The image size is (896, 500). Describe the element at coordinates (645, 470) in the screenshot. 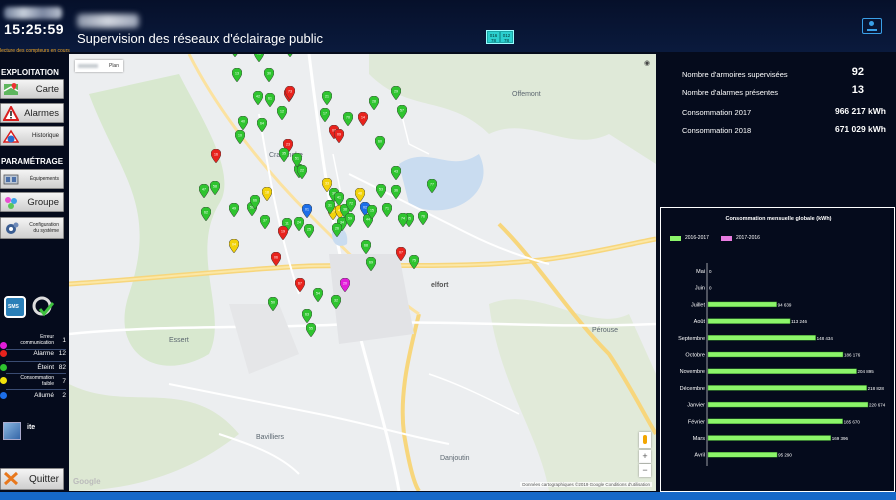

I see `zoom-out-button: −` at that location.